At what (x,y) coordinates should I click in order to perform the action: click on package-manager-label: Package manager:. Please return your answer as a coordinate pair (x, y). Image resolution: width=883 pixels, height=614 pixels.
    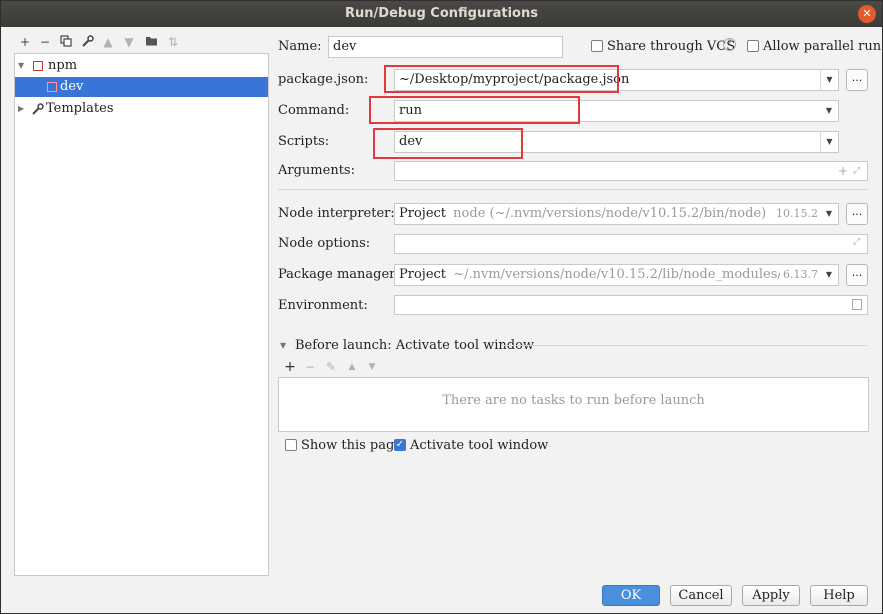
    Looking at the image, I should click on (339, 274).